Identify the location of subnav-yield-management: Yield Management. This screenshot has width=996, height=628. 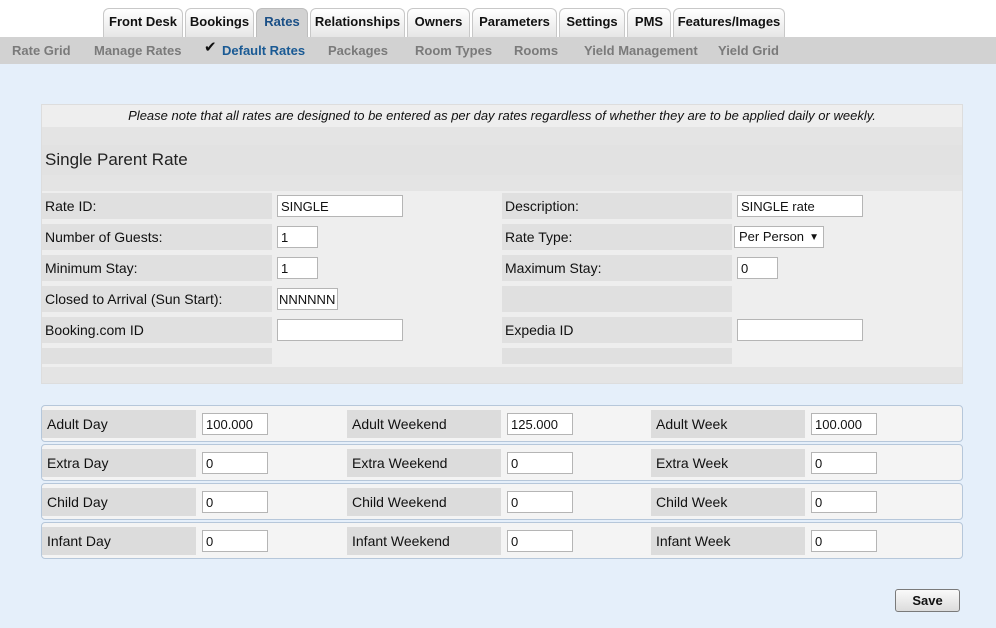
(641, 50).